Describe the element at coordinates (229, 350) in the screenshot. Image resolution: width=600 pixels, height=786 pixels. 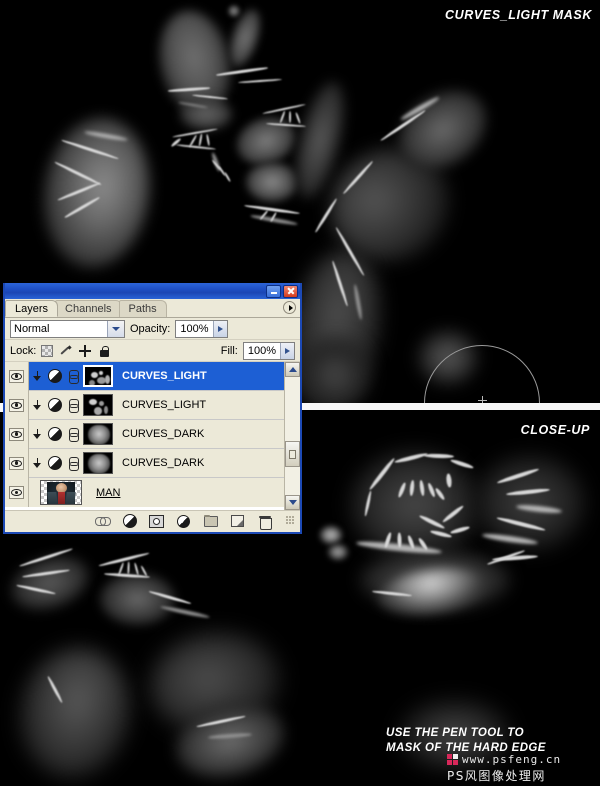
I see `fill-label: Fill:` at that location.